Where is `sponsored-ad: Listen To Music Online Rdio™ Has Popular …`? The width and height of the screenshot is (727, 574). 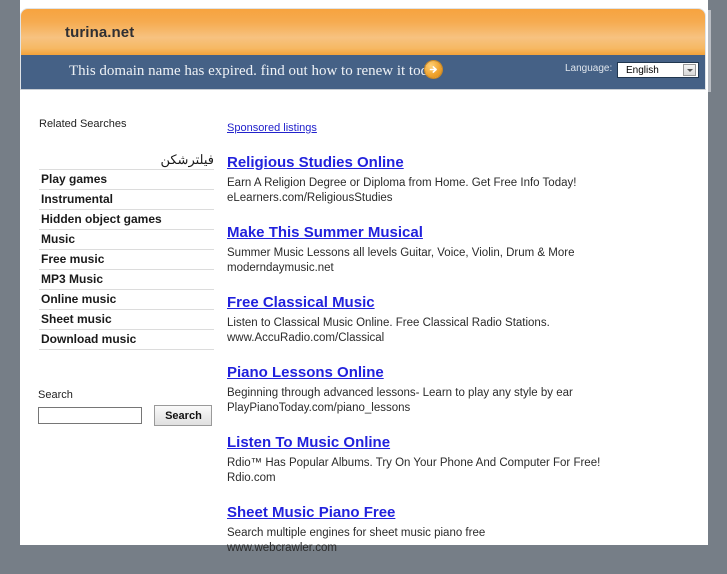
sponsored-ad: Listen To Music Online Rdio™ Has Popular … is located at coordinates (442, 460).